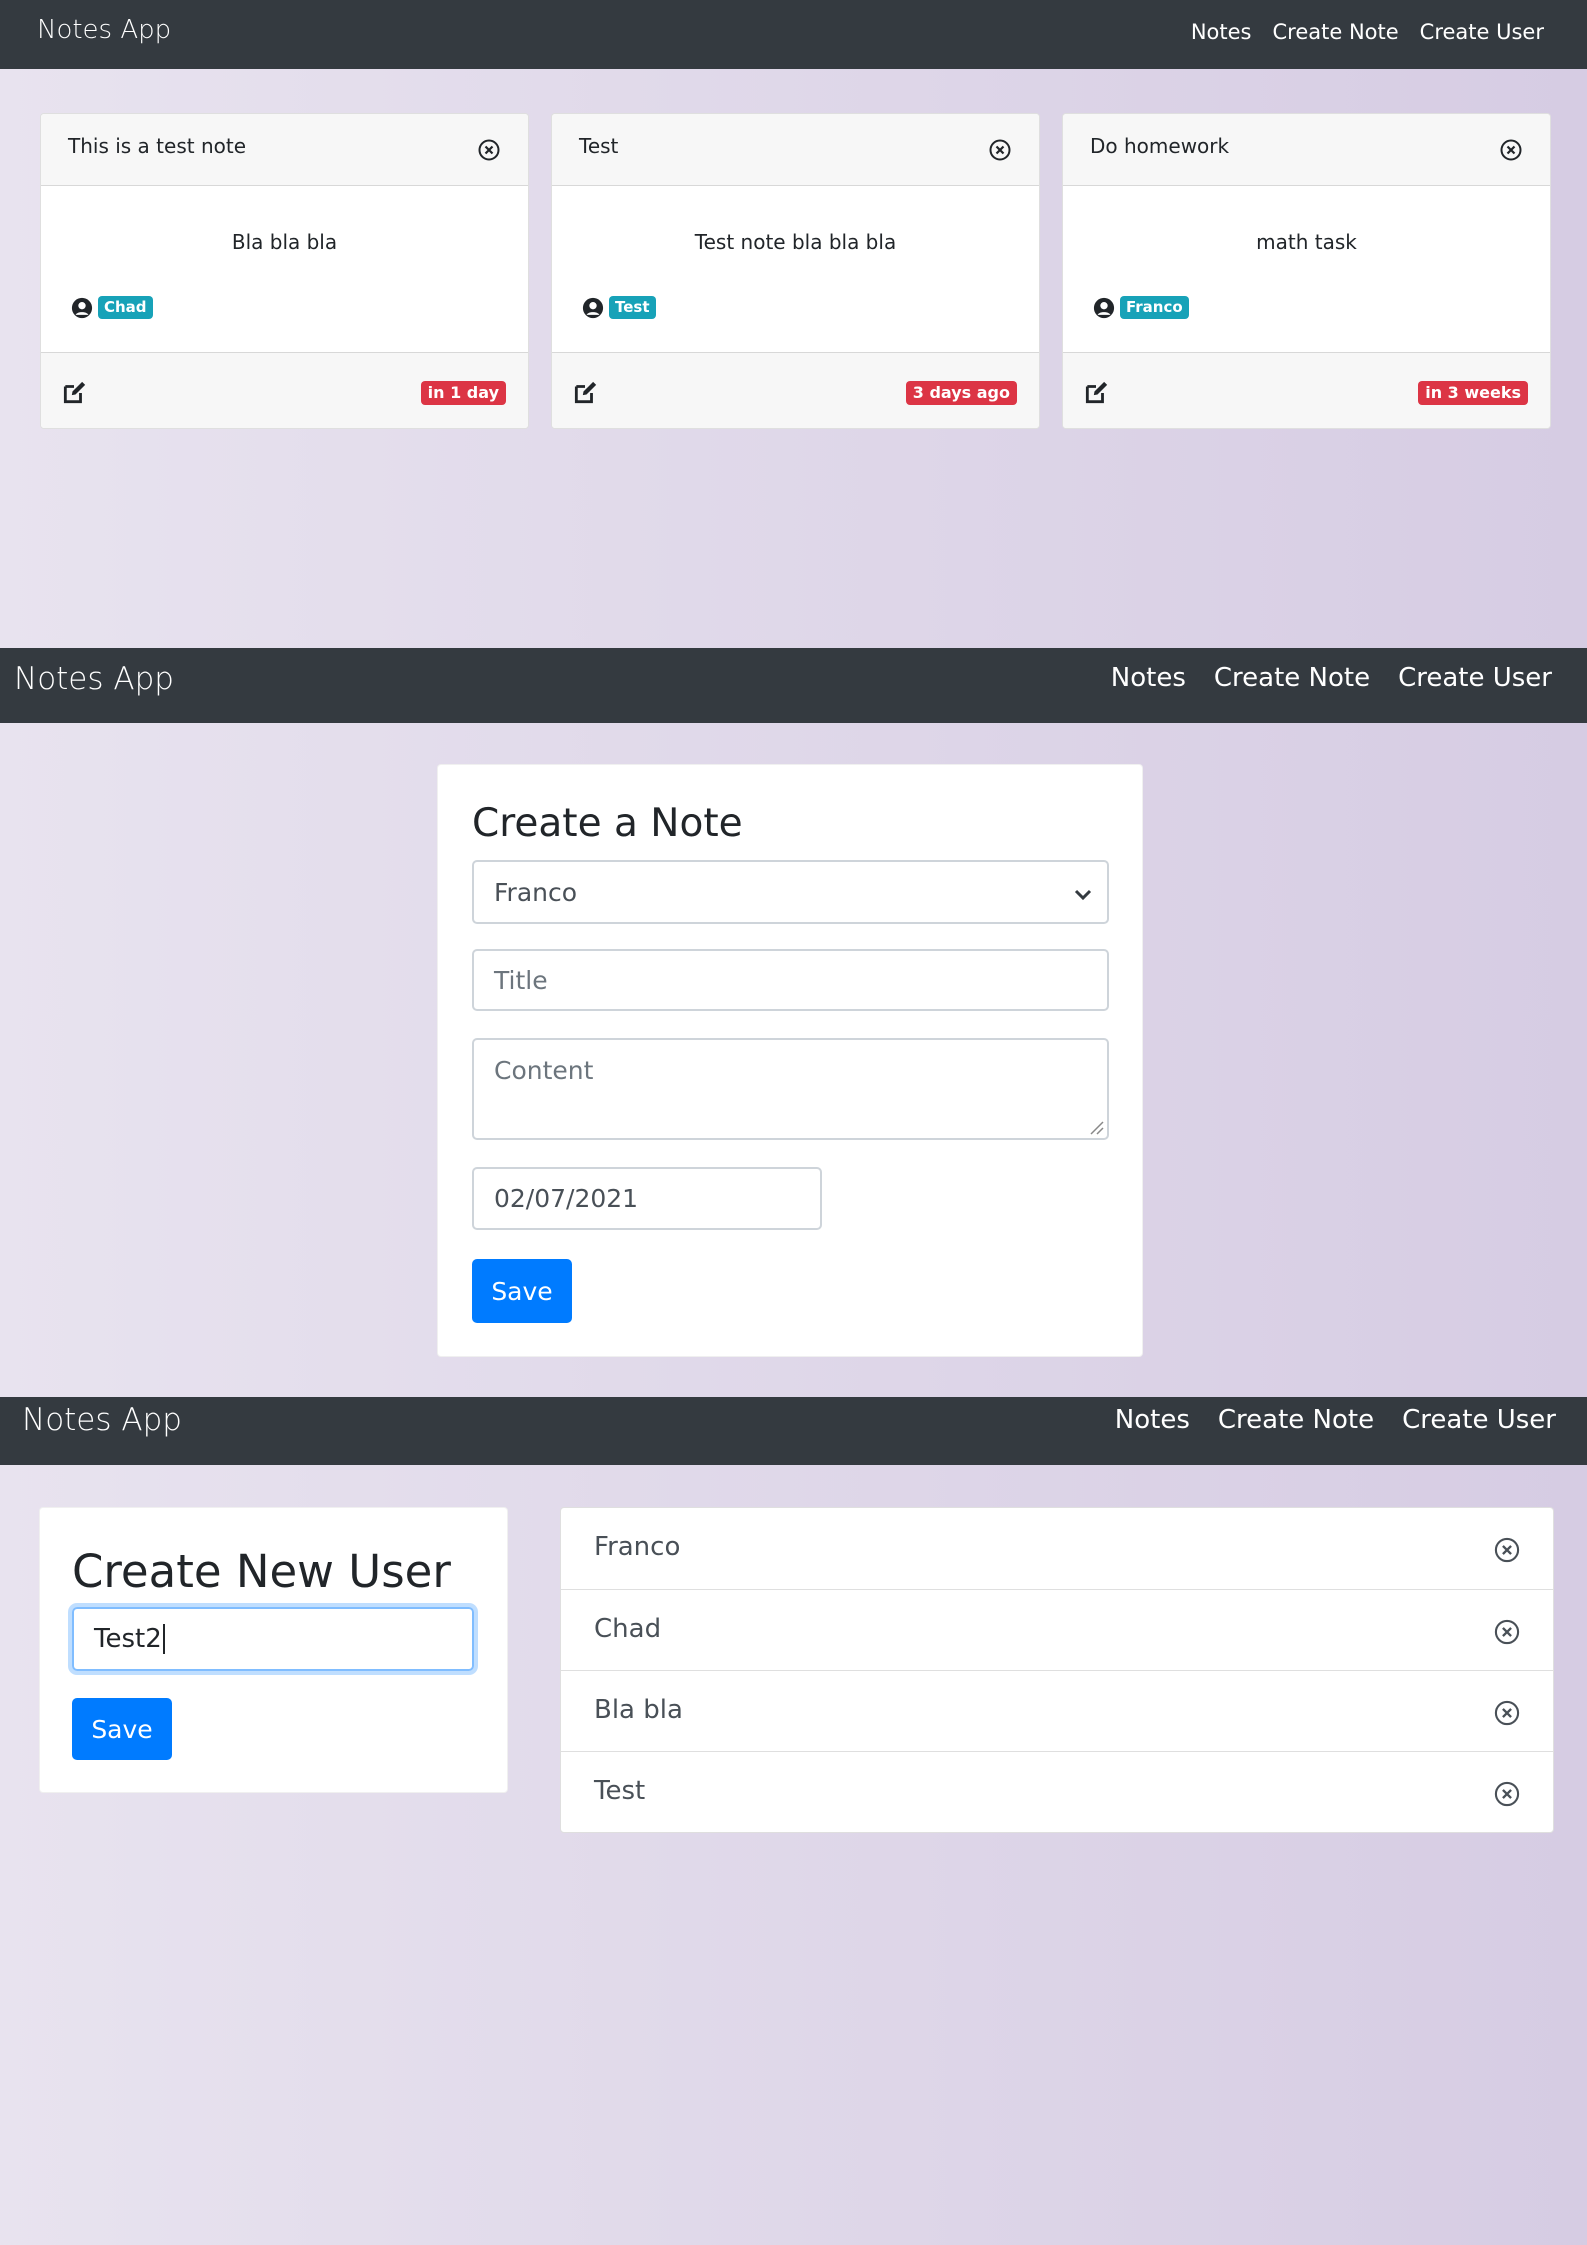 This screenshot has width=1587, height=2245. Describe the element at coordinates (1057, 1548) in the screenshot. I see `user-list-item: Franco` at that location.